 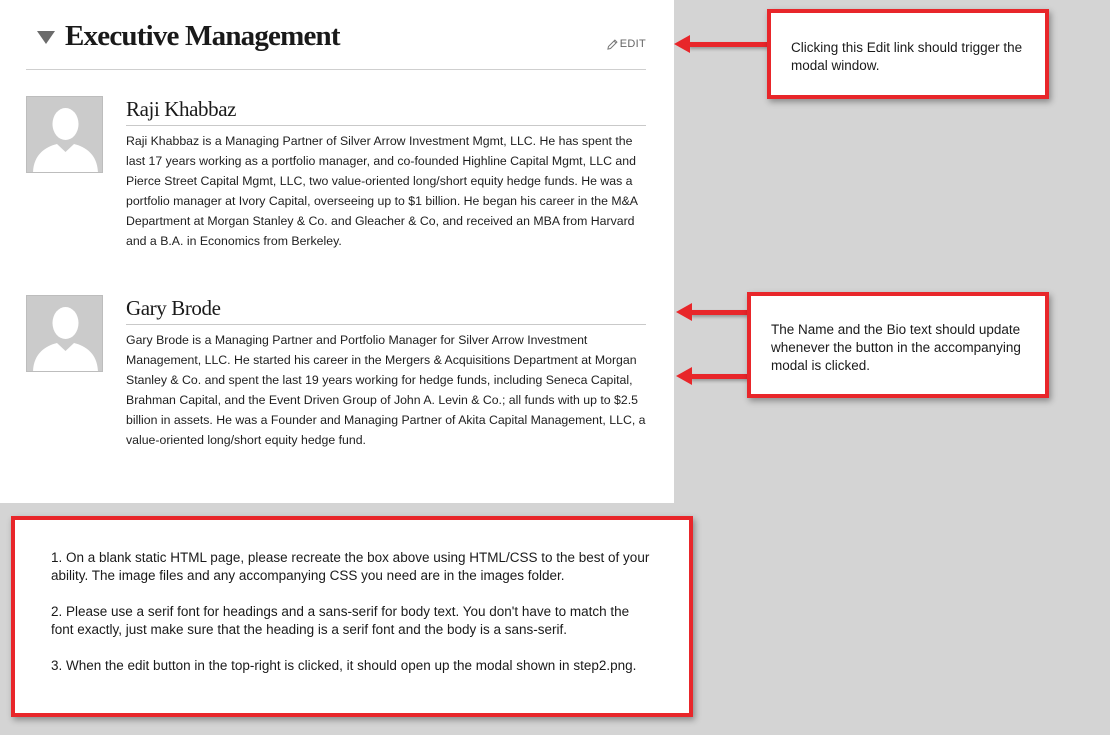 What do you see at coordinates (46, 37) in the screenshot?
I see `collapse-triangle-icon` at bounding box center [46, 37].